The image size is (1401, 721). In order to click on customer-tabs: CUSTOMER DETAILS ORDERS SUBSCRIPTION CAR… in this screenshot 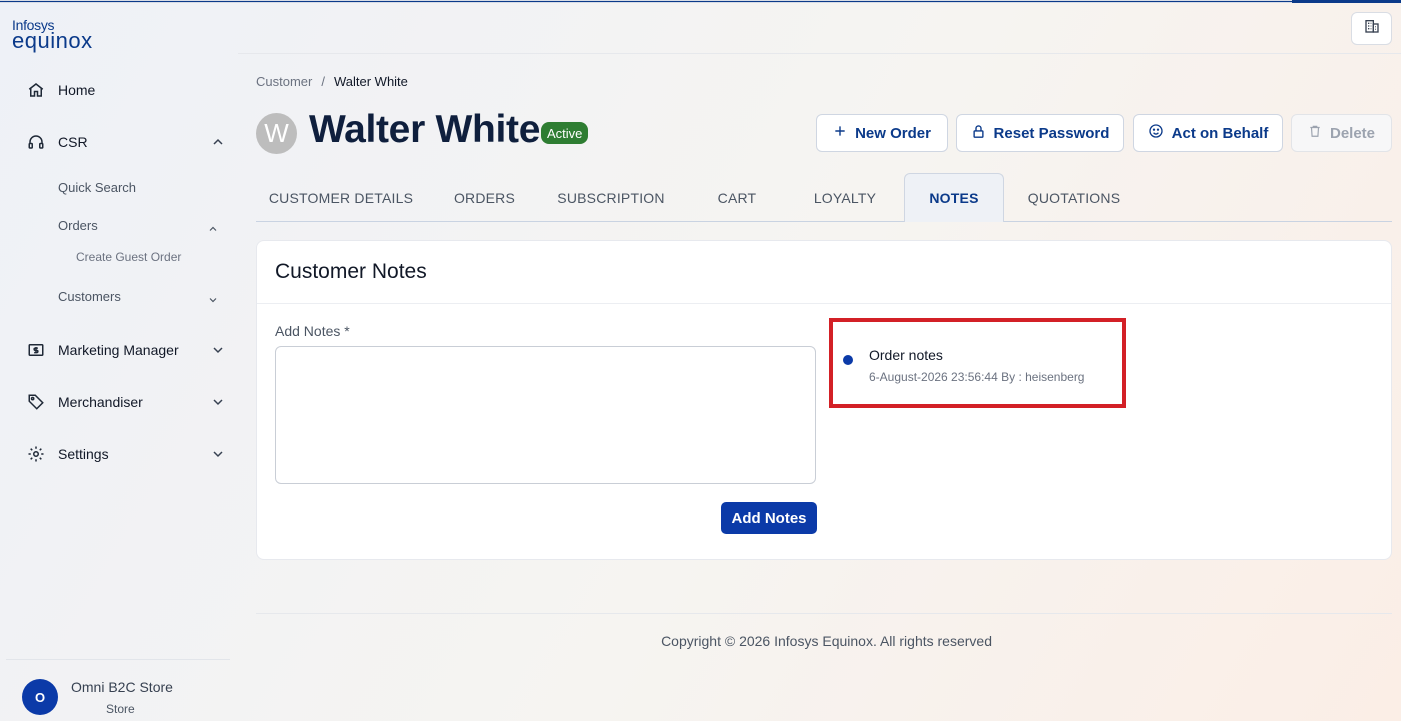, I will do `click(824, 197)`.